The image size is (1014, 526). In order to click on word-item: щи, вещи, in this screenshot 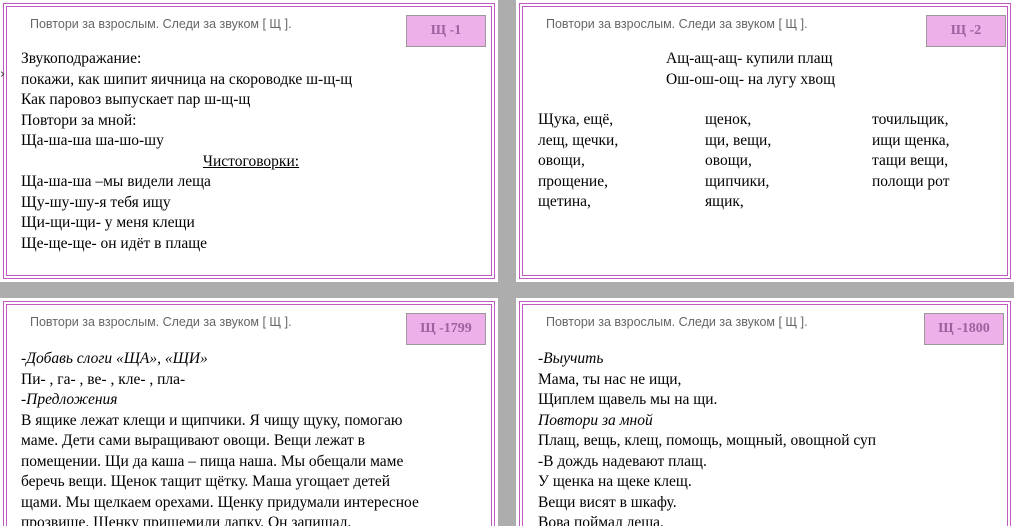, I will do `click(738, 140)`.